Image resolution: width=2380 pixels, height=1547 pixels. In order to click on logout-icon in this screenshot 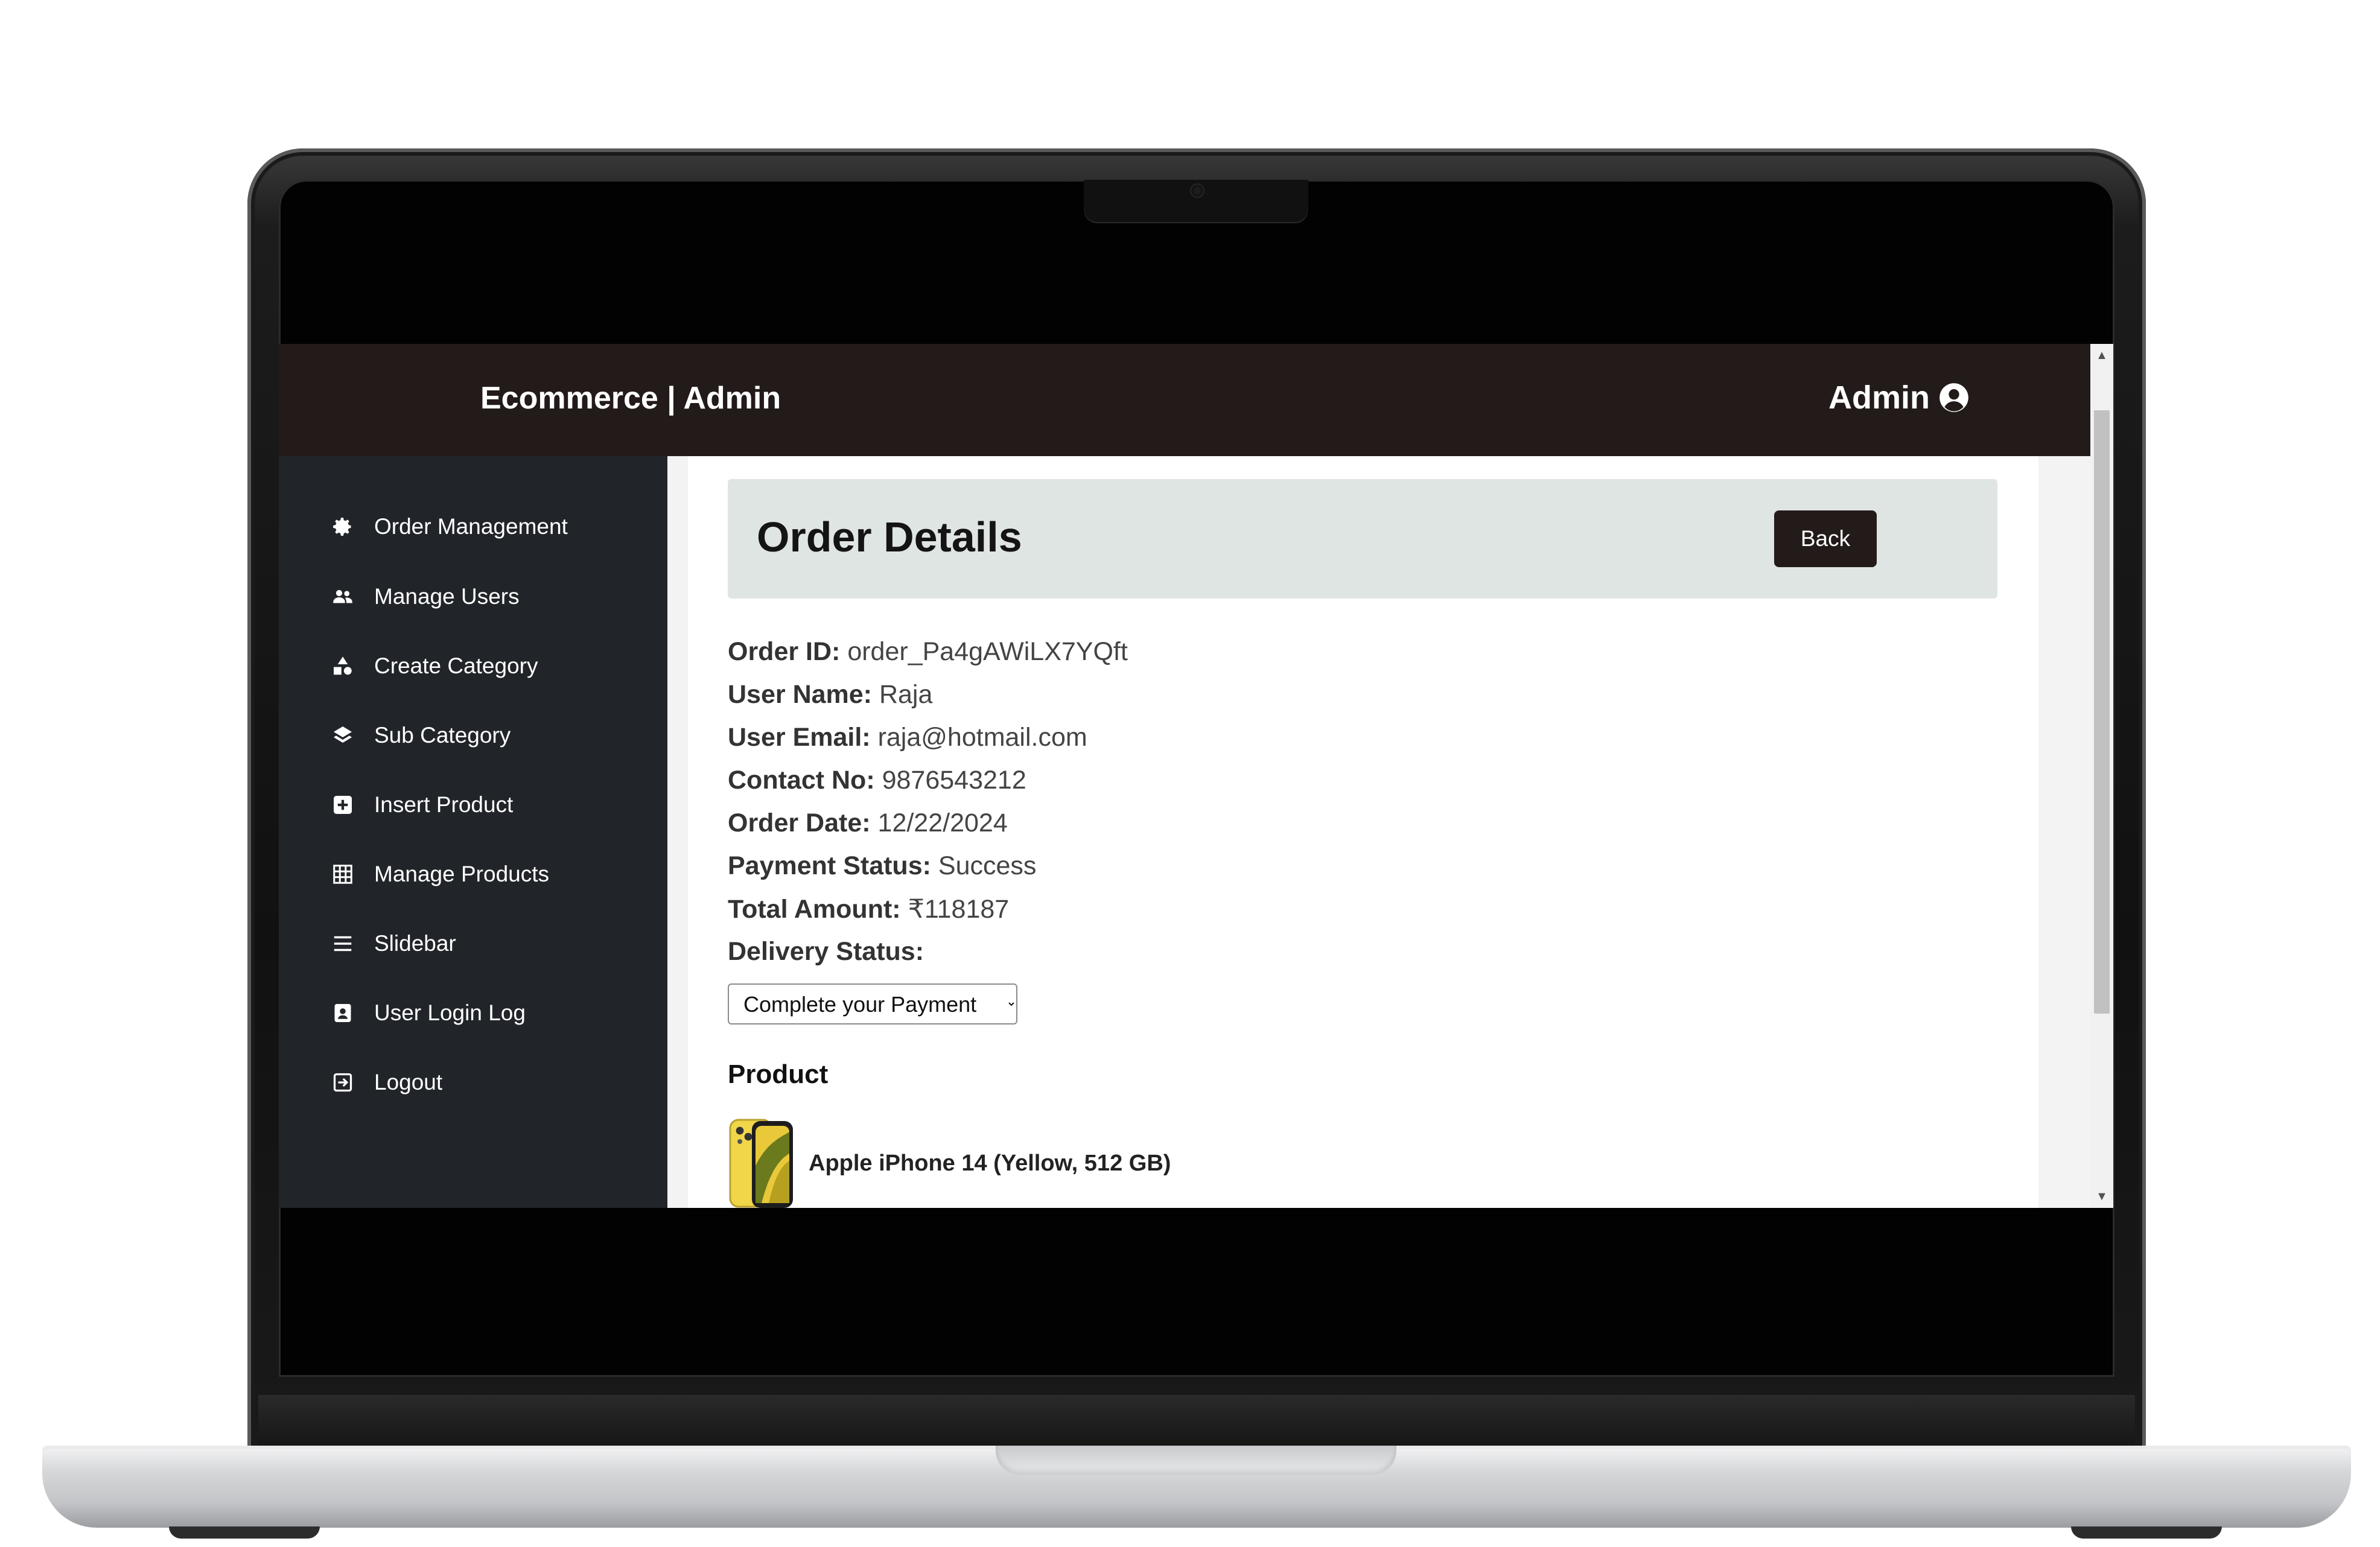, I will do `click(343, 1083)`.